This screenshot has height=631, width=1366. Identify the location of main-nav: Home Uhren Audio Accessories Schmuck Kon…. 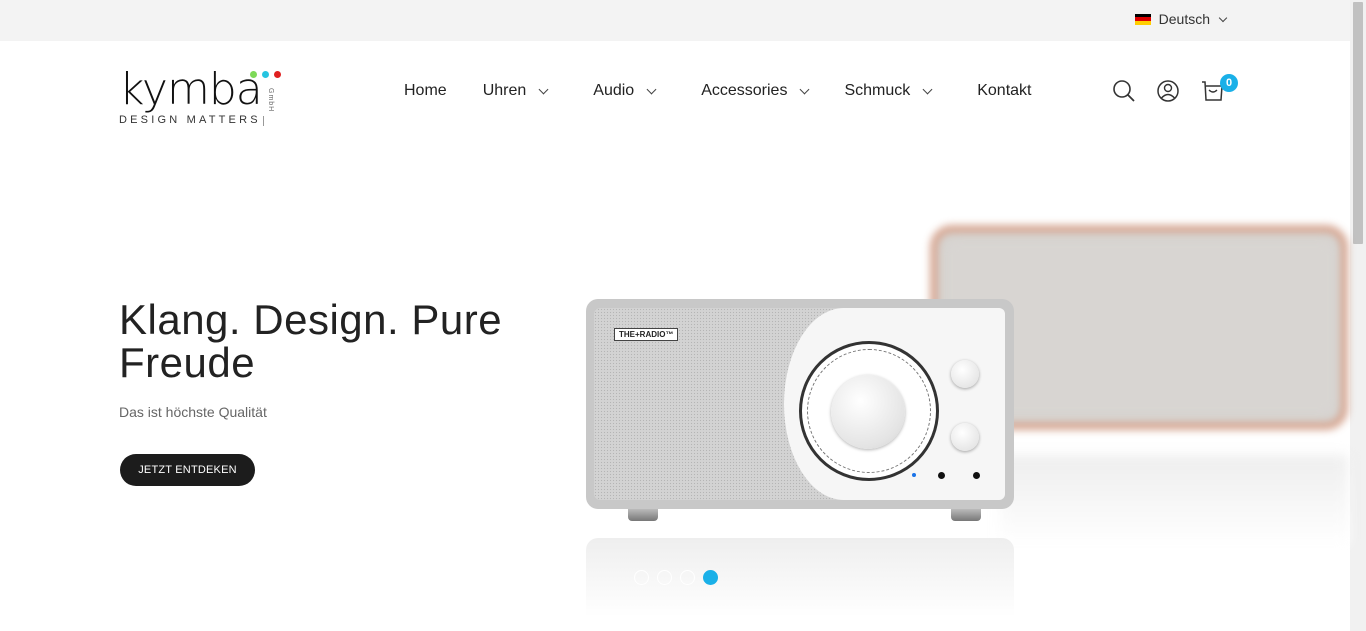
(718, 91).